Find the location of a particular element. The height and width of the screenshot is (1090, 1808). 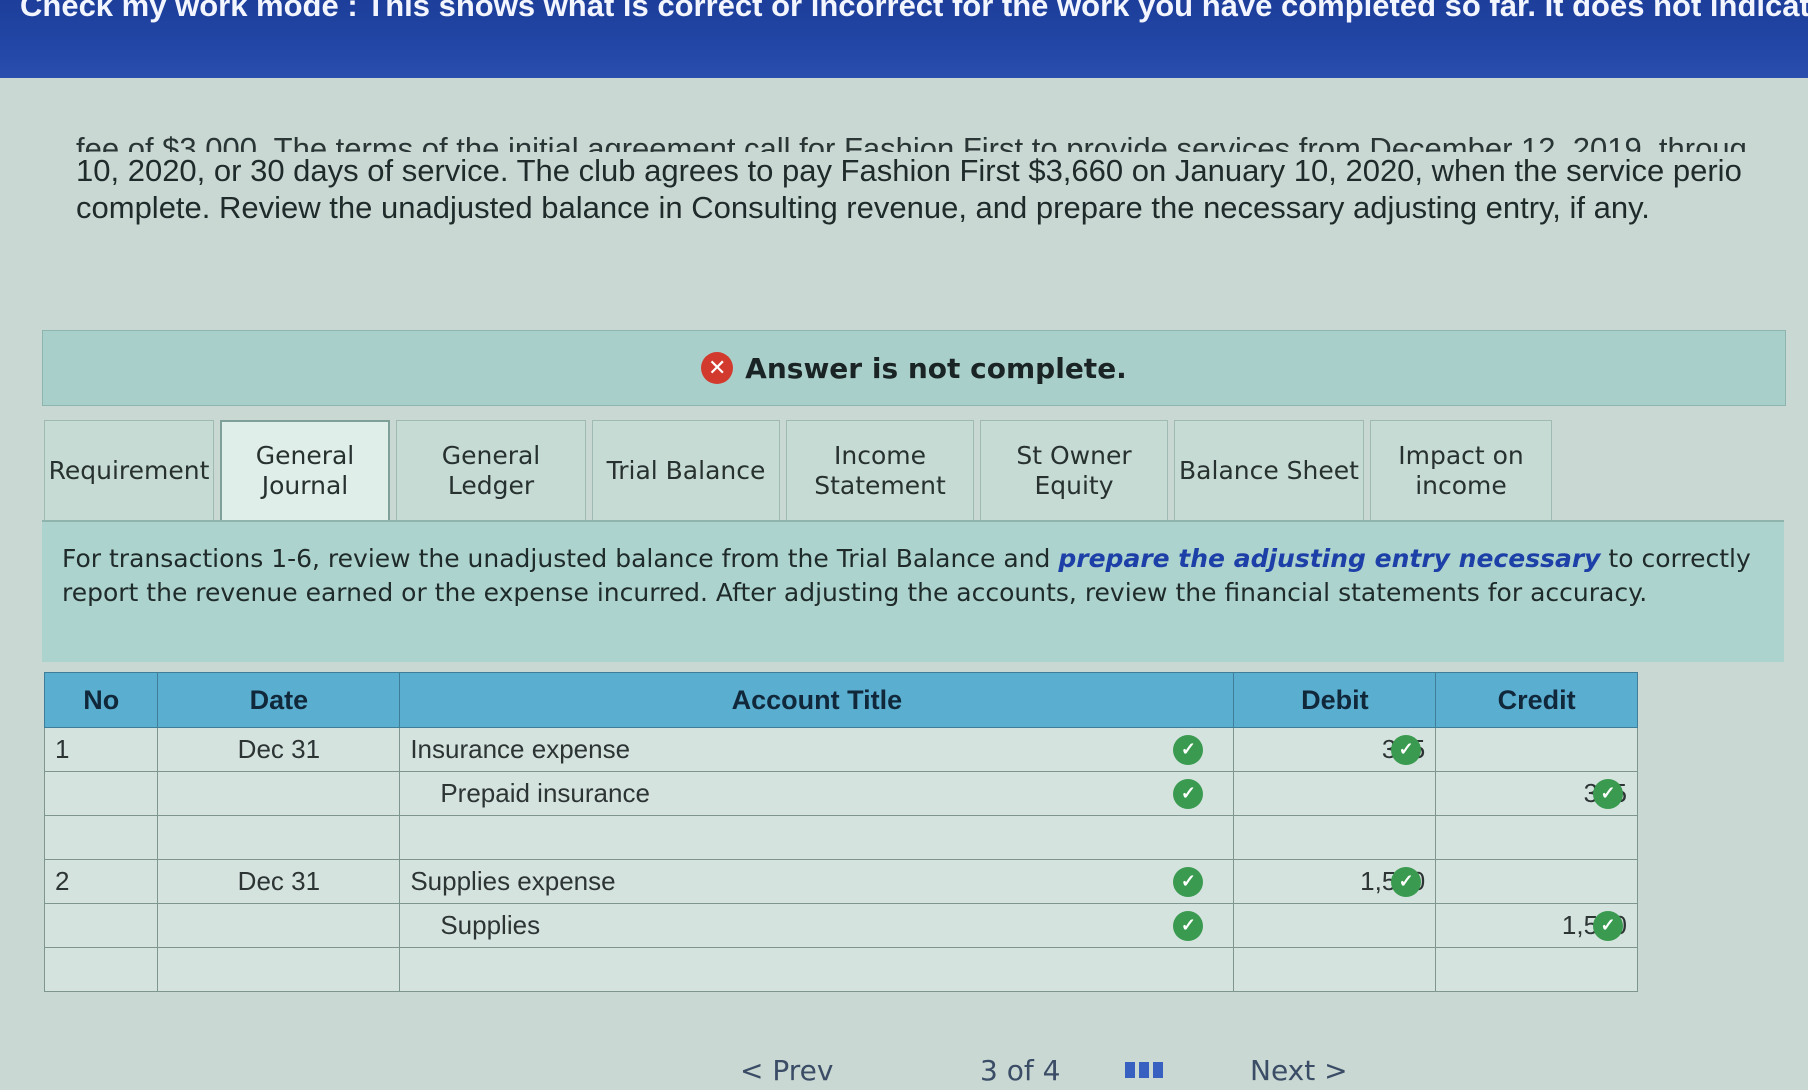

tab-income-statement: Income Statement is located at coordinates (880, 470).